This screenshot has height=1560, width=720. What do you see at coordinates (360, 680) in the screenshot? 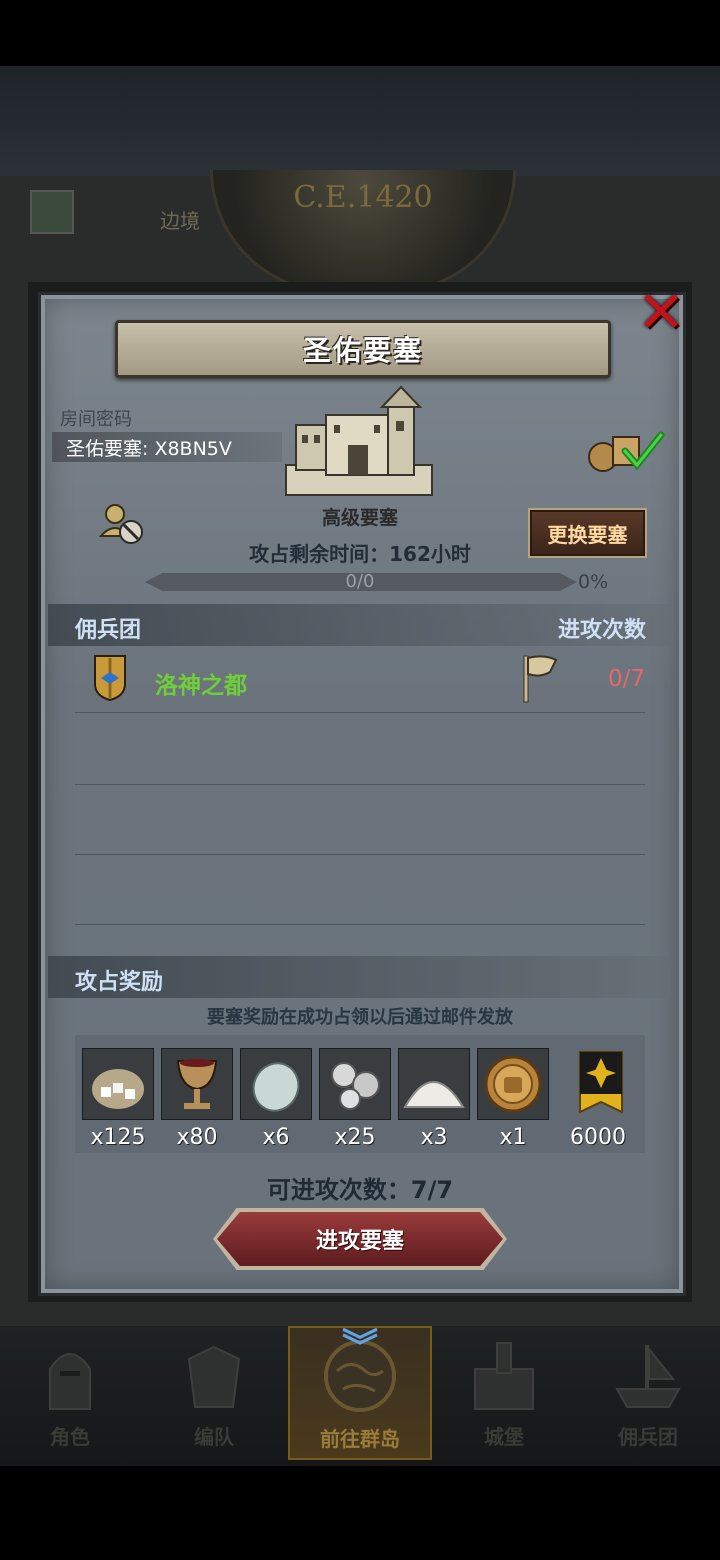
I see `guild-row: 洛神之都 0/7` at bounding box center [360, 680].